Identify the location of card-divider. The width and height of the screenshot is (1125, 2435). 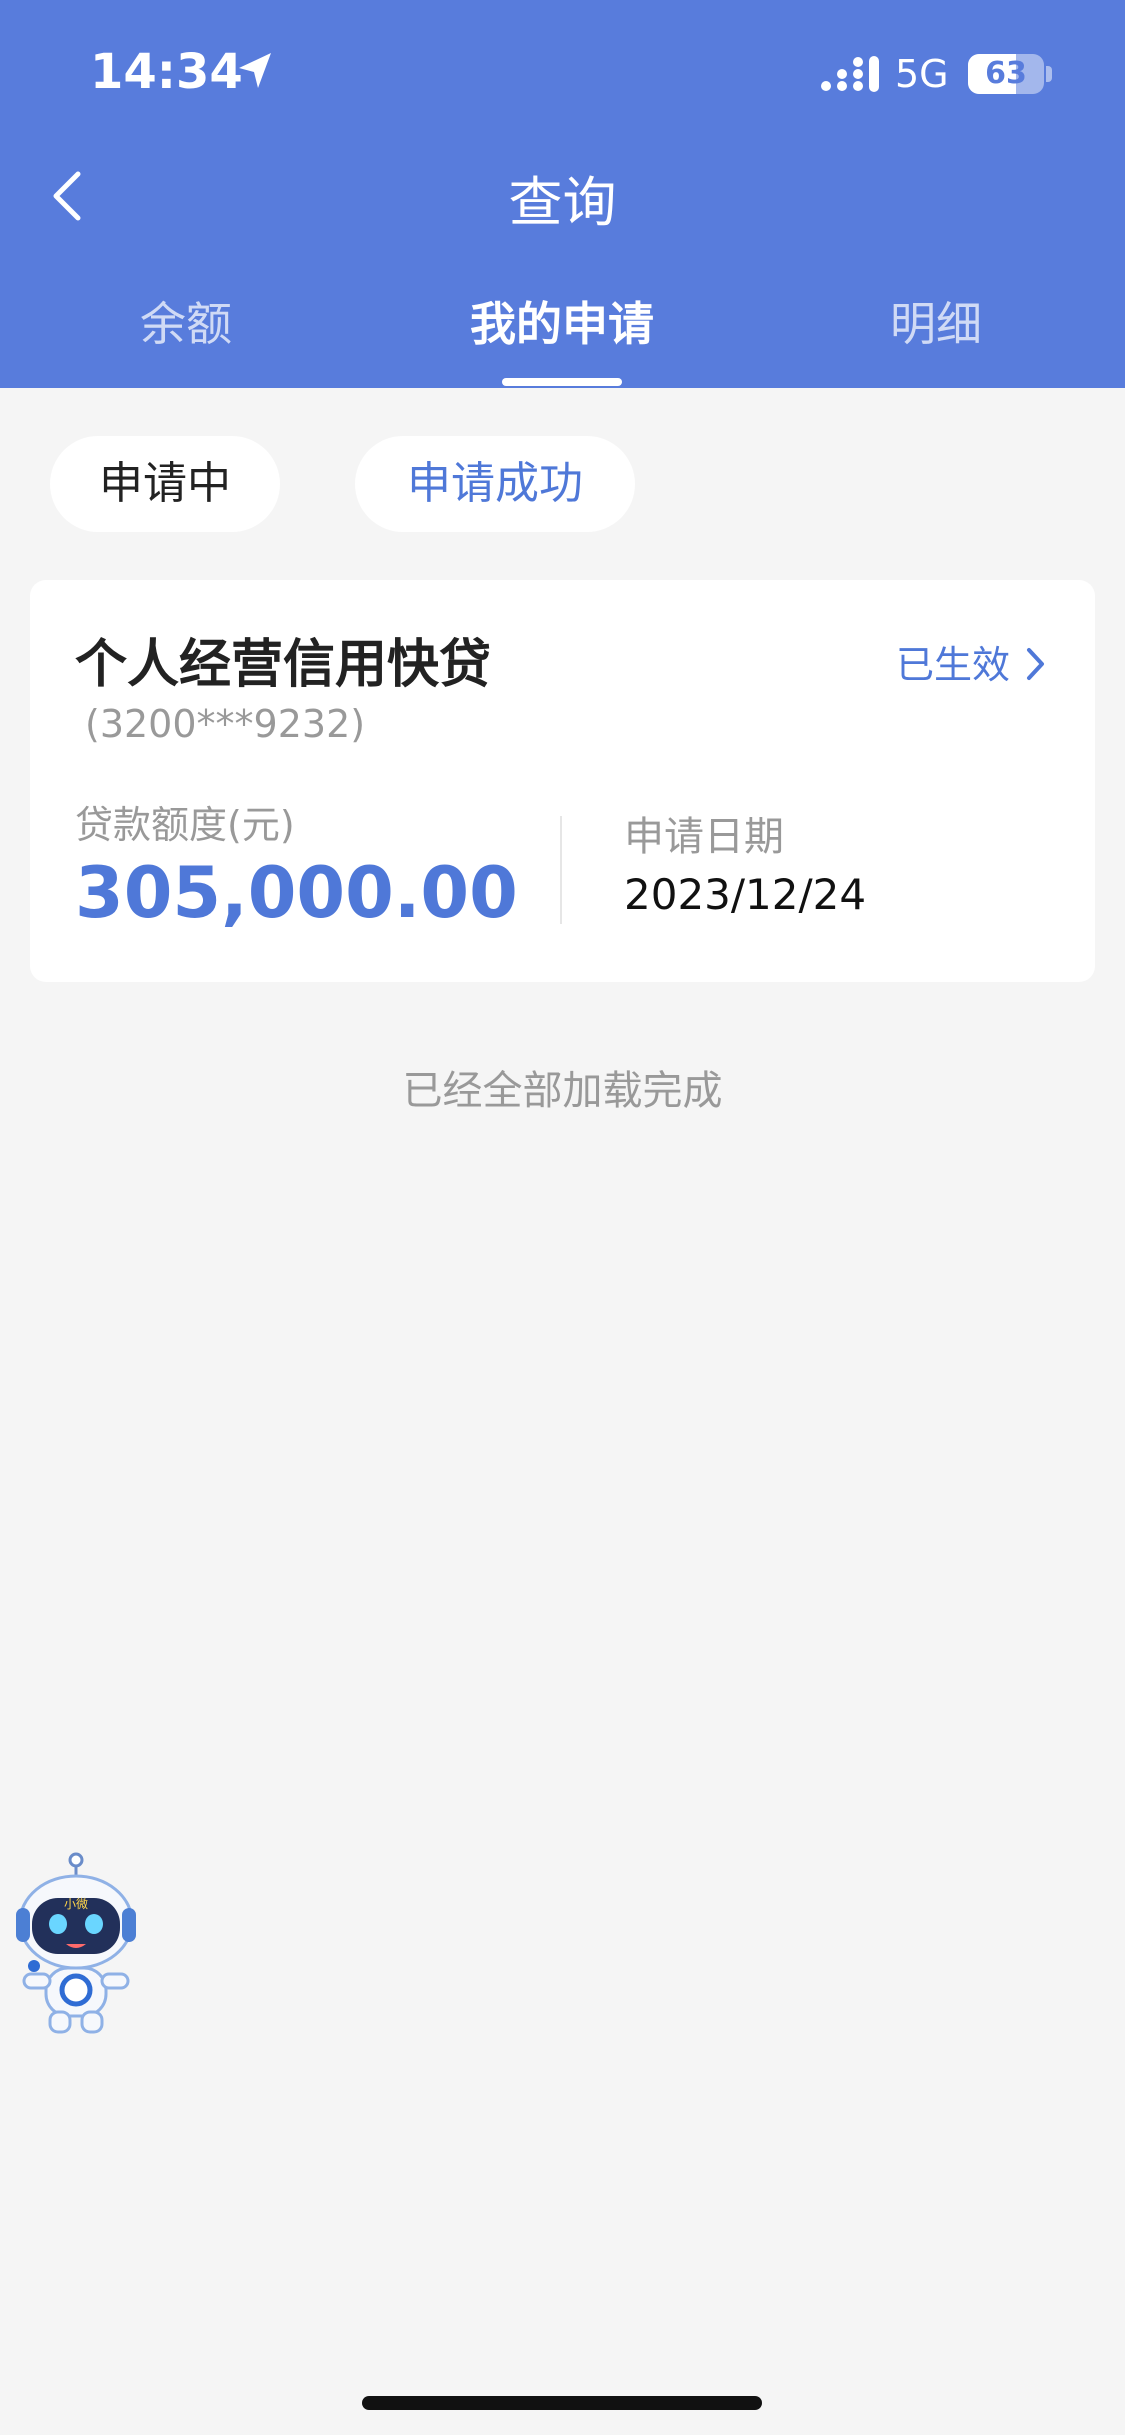
(561, 870).